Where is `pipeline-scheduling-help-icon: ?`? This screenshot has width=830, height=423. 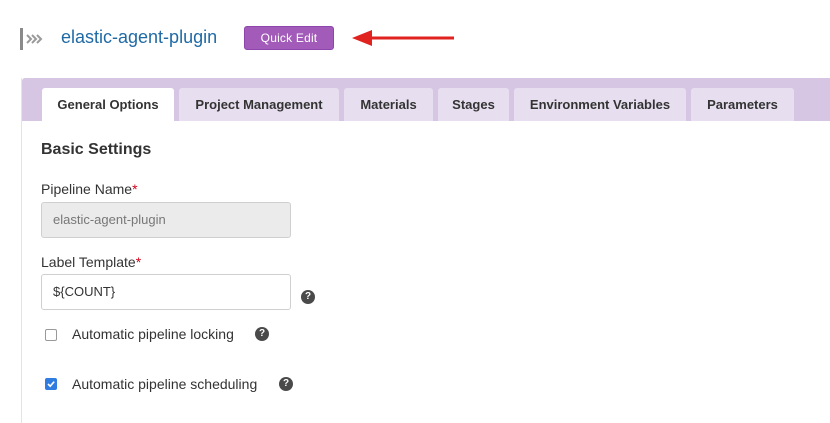 pipeline-scheduling-help-icon: ? is located at coordinates (286, 384).